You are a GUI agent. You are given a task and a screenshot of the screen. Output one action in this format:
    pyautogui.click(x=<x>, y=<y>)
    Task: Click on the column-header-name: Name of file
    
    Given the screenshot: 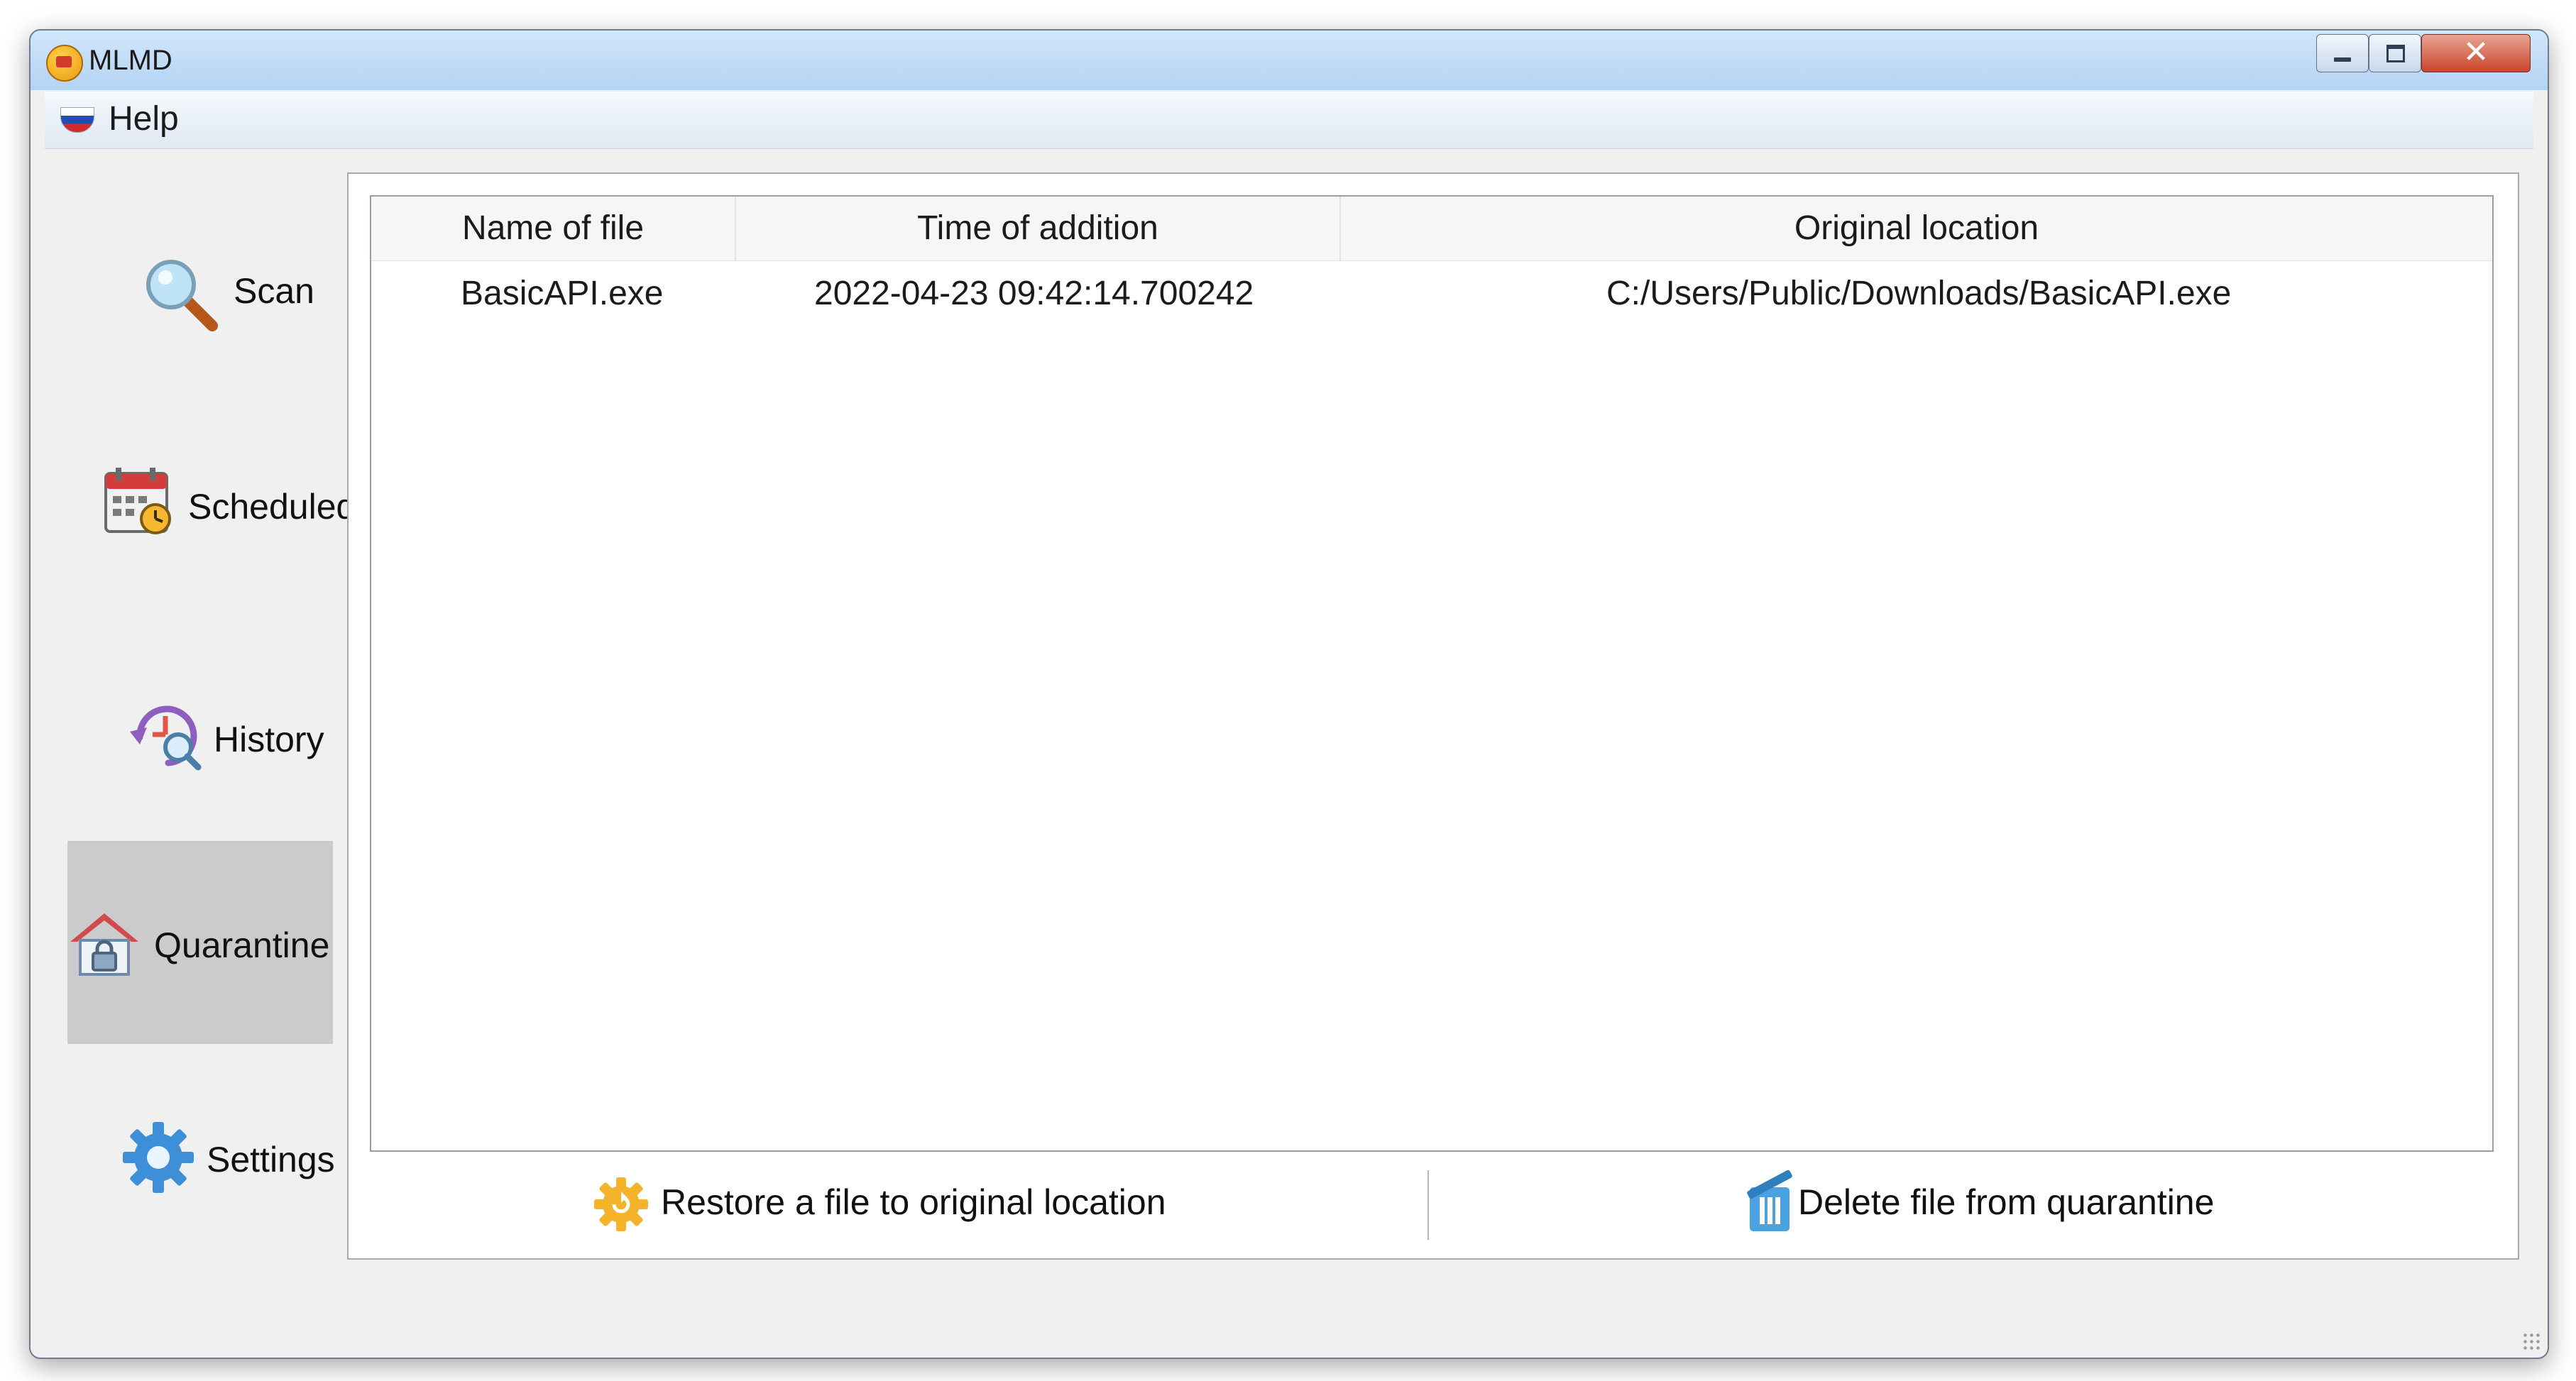 What is the action you would take?
    pyautogui.click(x=553, y=228)
    